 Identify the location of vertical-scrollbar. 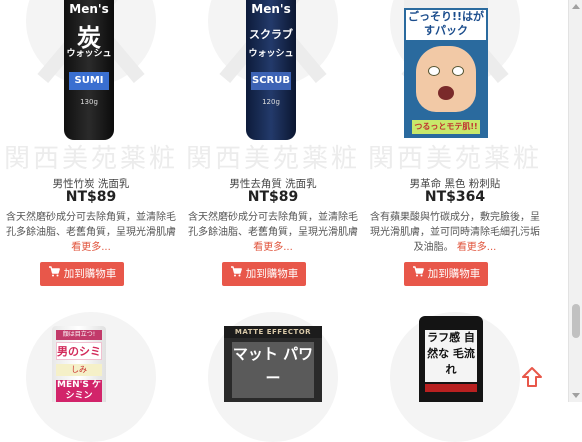
(575, 201).